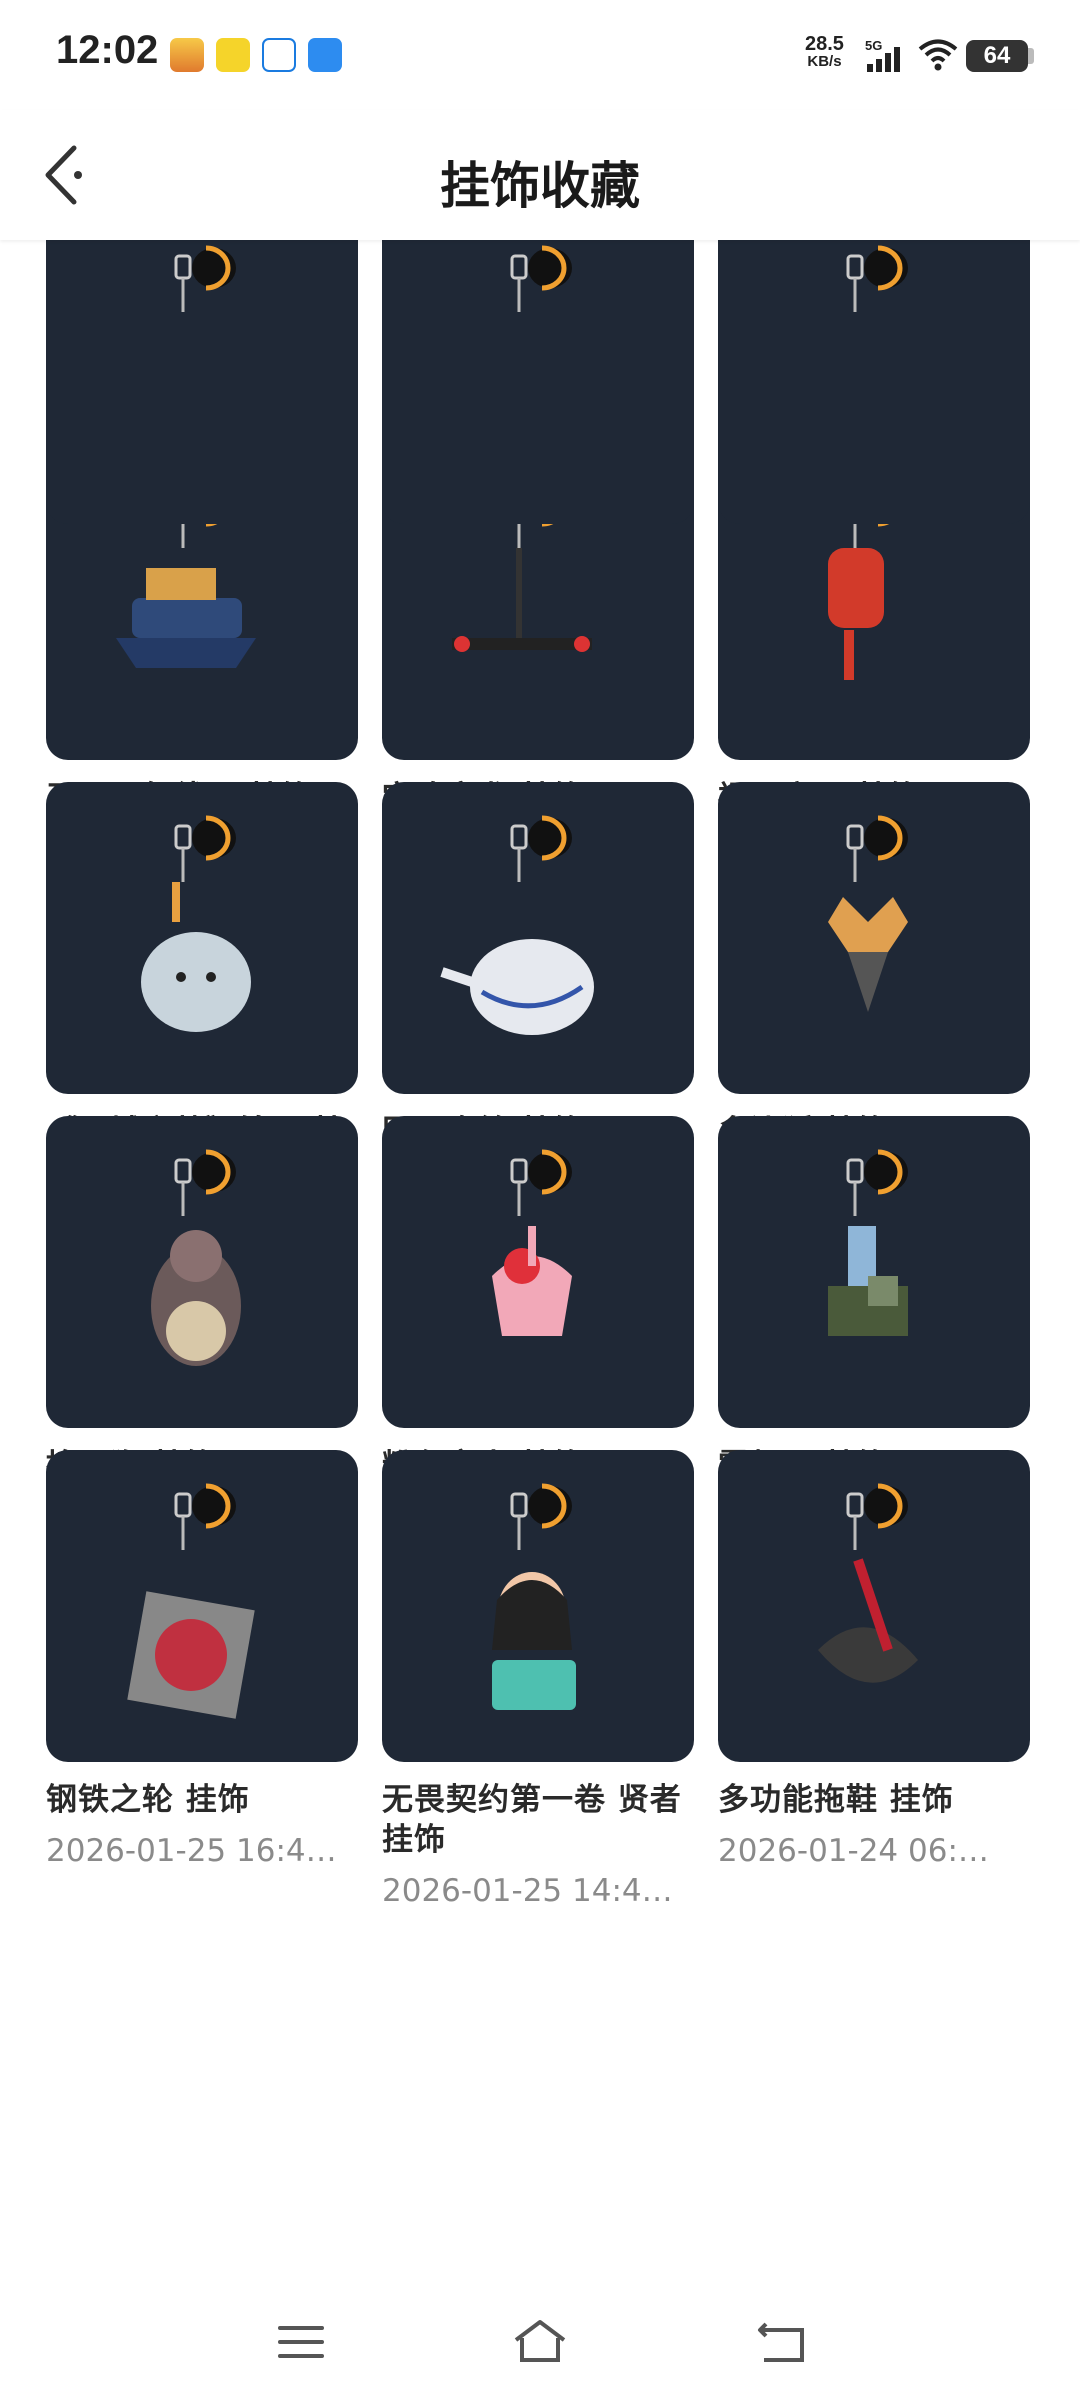  I want to click on menu-icon, so click(302, 2342).